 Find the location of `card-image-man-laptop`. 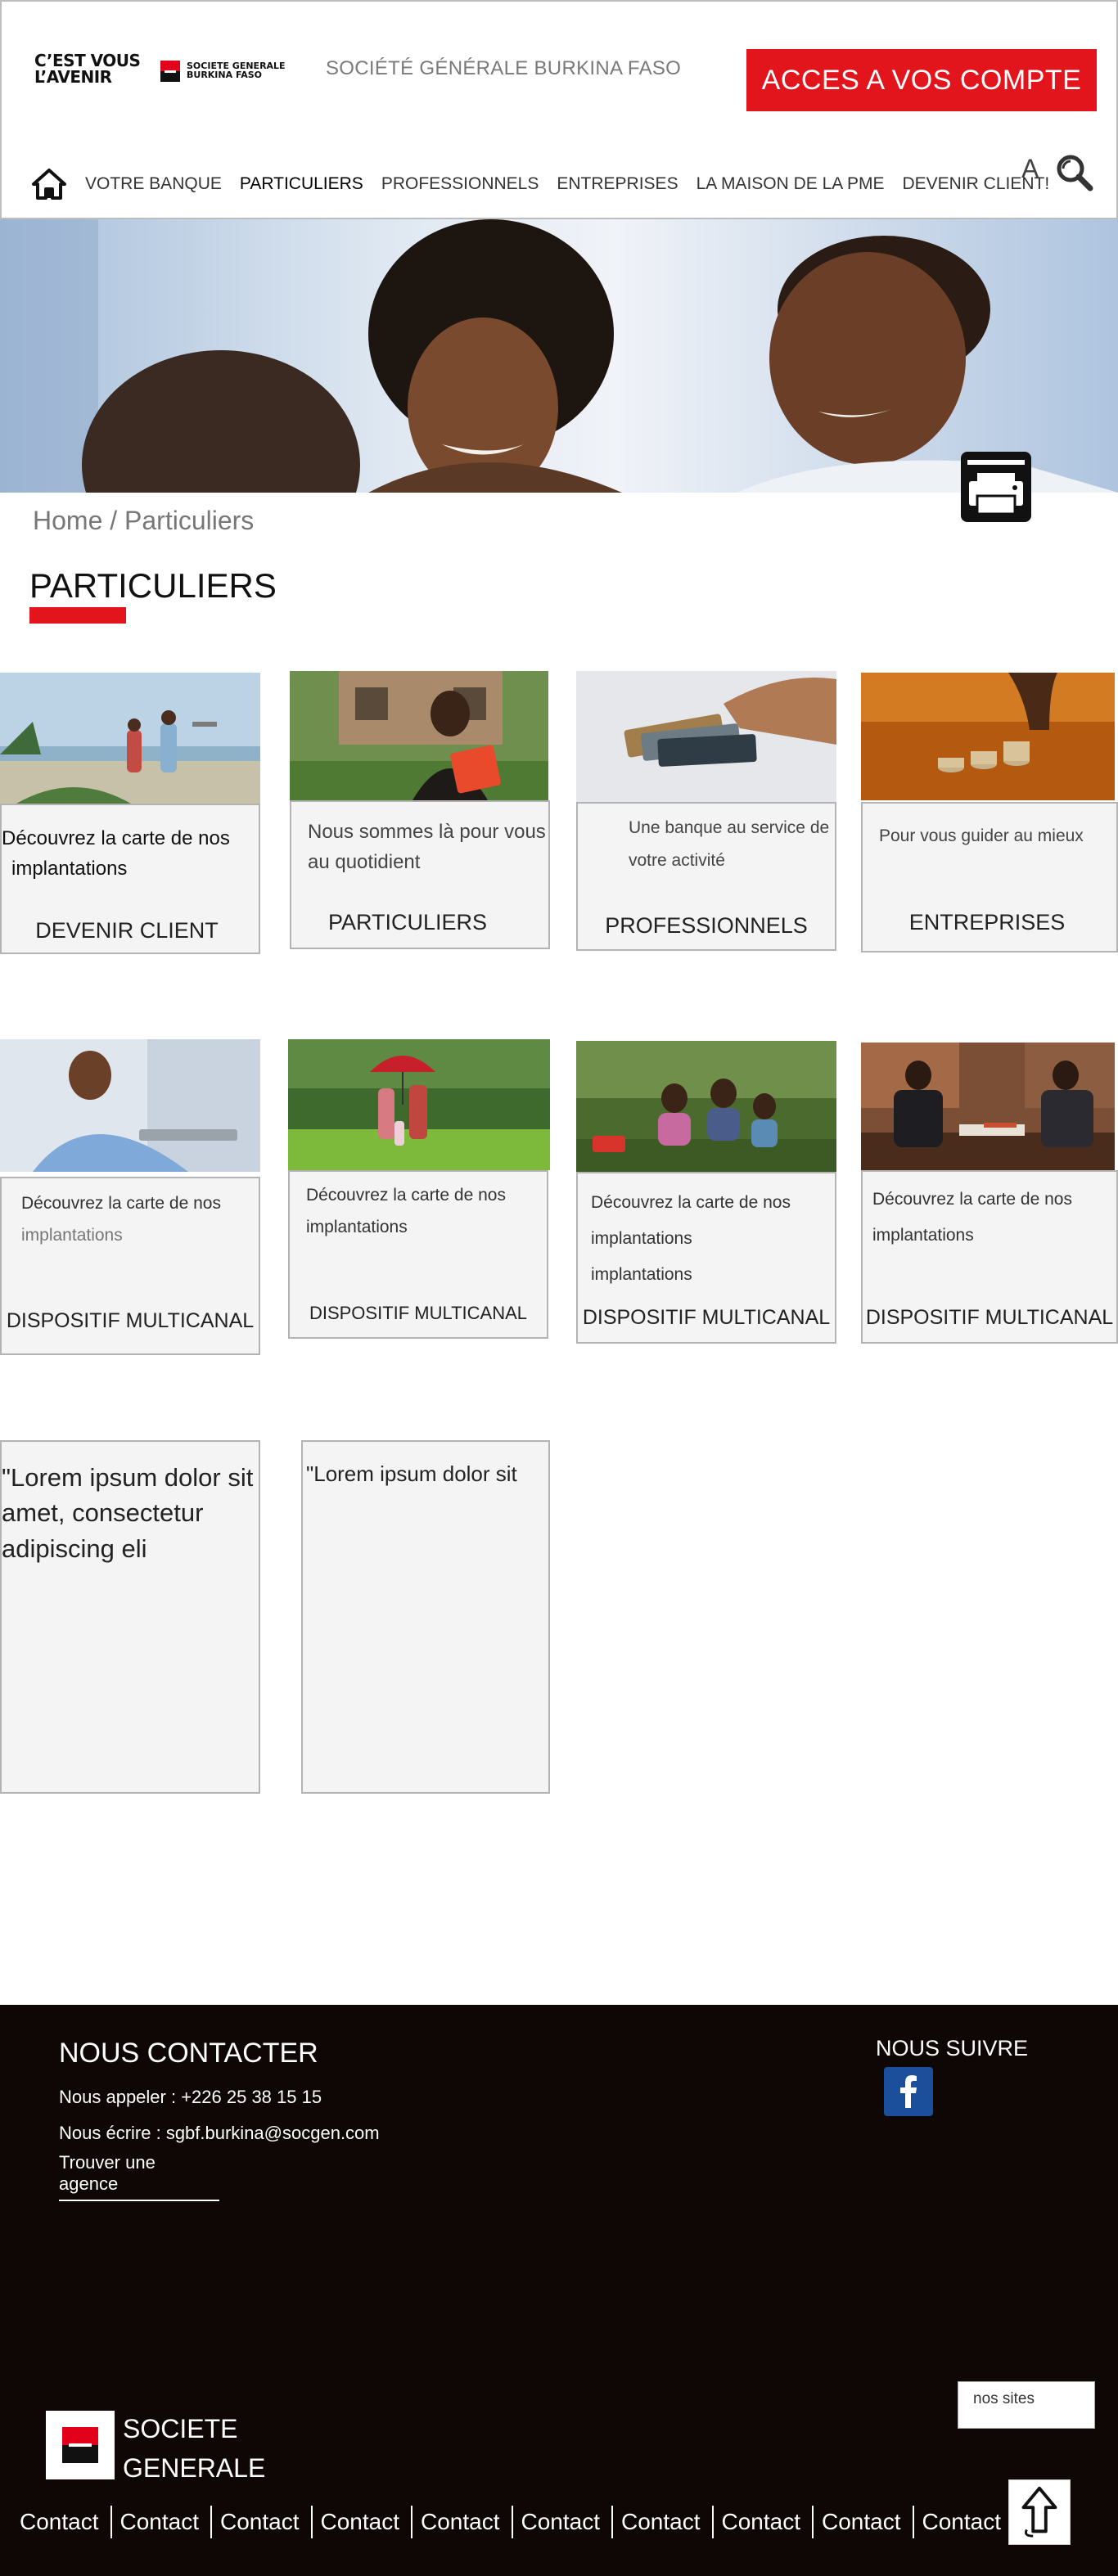

card-image-man-laptop is located at coordinates (130, 1105).